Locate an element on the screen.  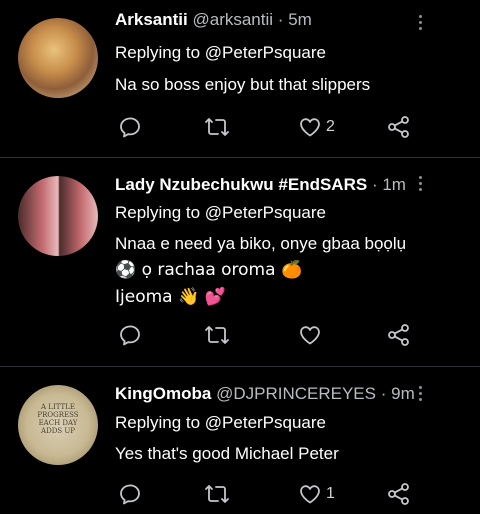
like-count: 1 is located at coordinates (330, 493).